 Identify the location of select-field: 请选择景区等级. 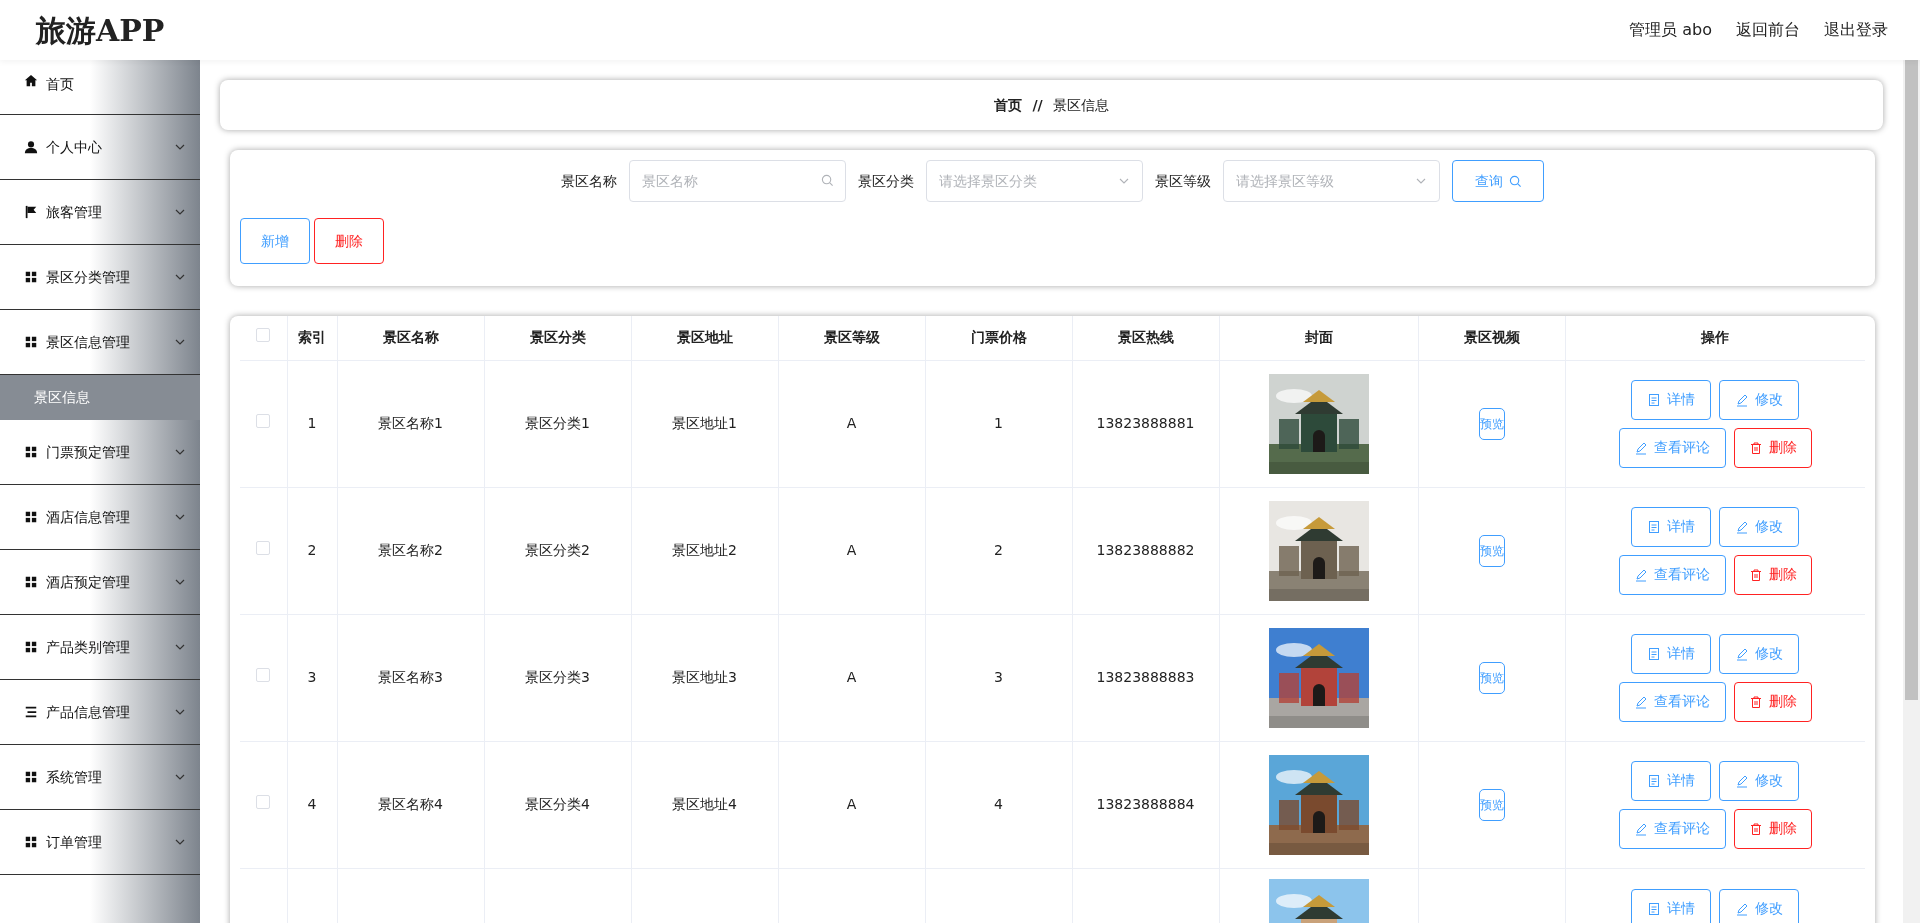
(1331, 181).